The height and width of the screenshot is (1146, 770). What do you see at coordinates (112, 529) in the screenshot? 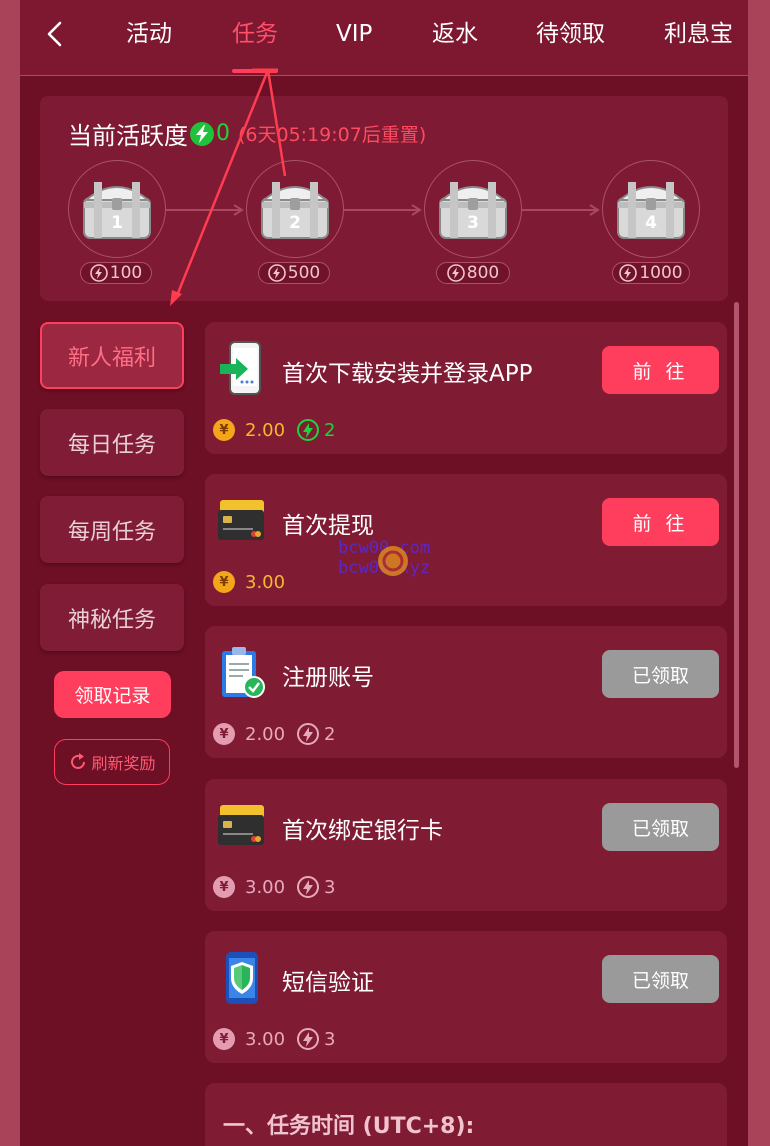
I see `sidebar-item-weekly: 每周任务` at bounding box center [112, 529].